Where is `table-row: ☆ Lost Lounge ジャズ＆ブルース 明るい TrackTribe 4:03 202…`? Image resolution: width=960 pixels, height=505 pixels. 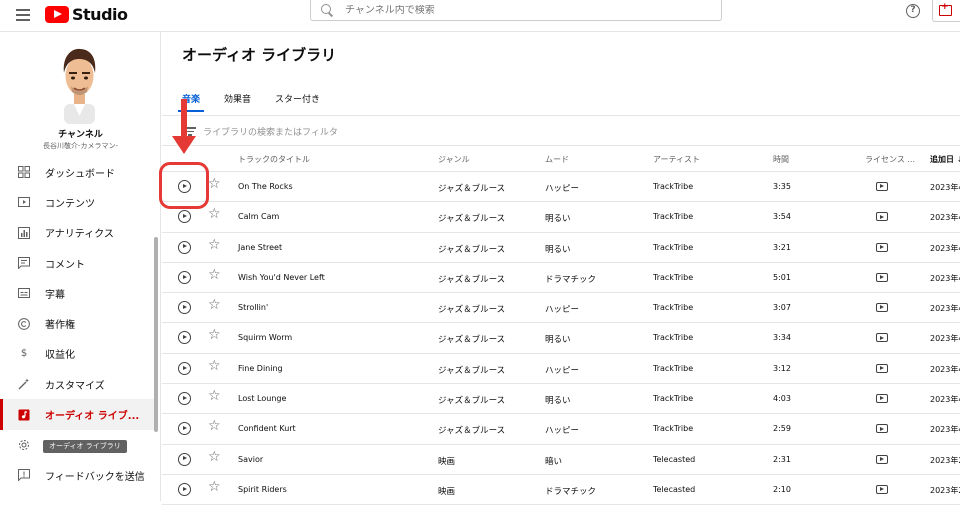
table-row: ☆ Lost Lounge ジャズ＆ブルース 明るい TrackTribe 4:03 202… is located at coordinates (561, 399).